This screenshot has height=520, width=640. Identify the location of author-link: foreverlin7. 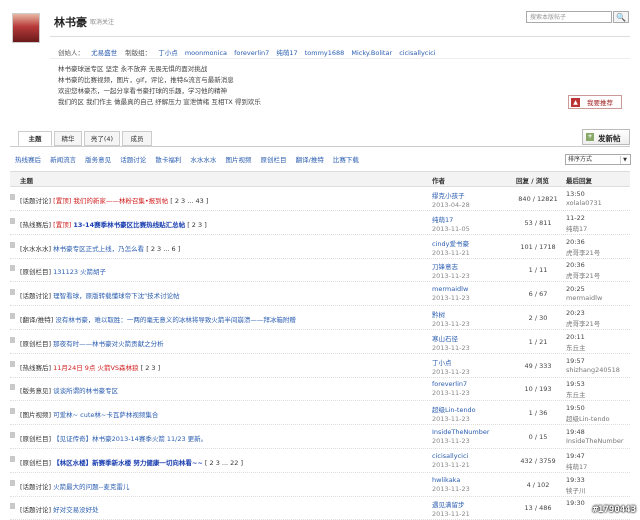
(451, 384).